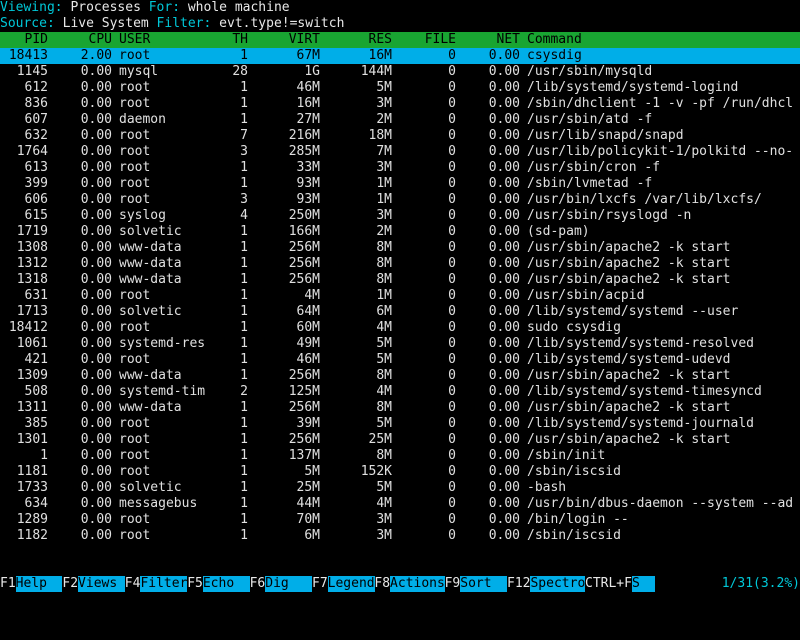 This screenshot has height=640, width=800. I want to click on table-row: 631 0.00 root 1 4M 1M 0 0.00/usr/sbin/acpid, so click(400, 296).